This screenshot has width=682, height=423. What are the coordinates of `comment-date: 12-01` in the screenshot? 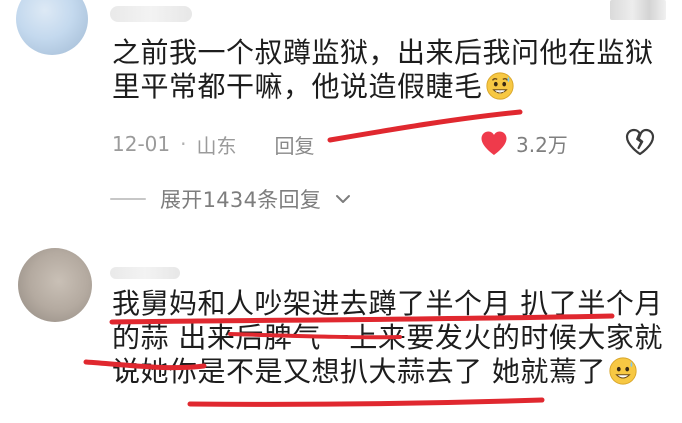 It's located at (141, 144).